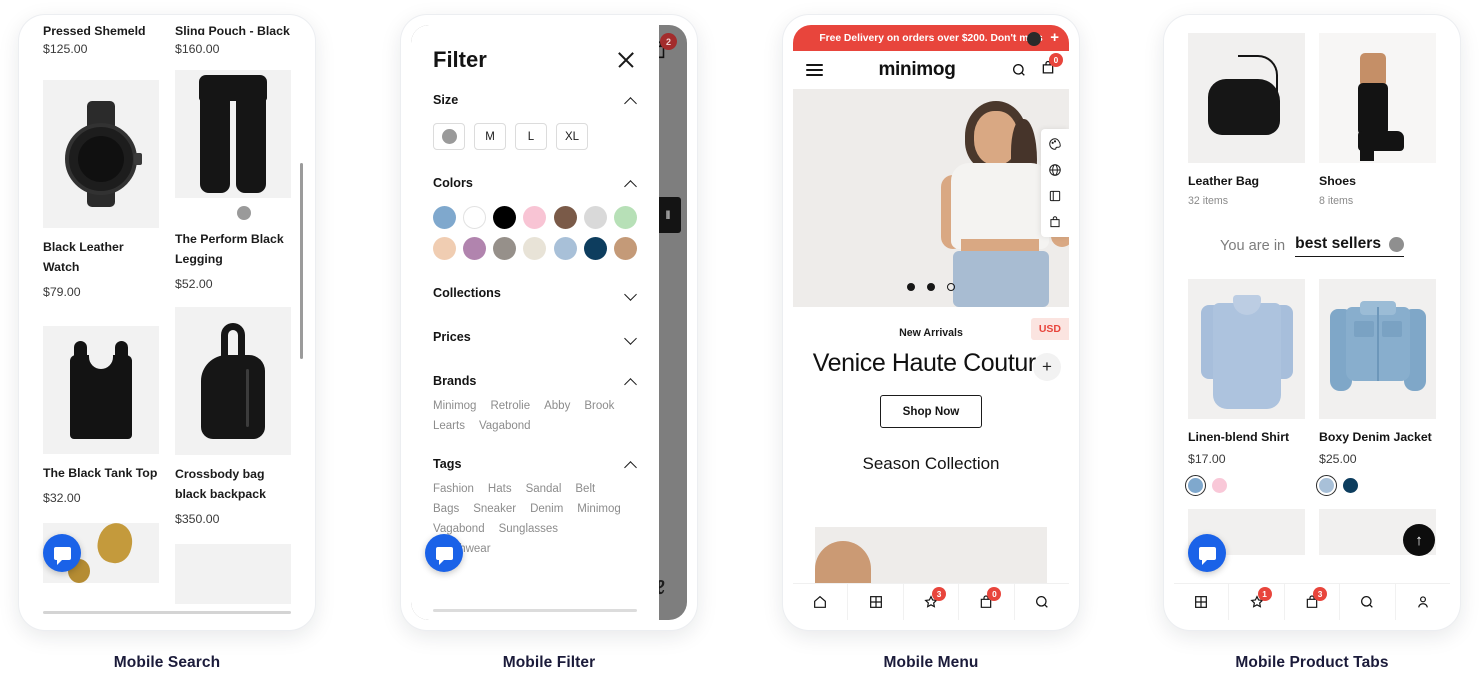  I want to click on tag-chip: Minimog, so click(598, 509).